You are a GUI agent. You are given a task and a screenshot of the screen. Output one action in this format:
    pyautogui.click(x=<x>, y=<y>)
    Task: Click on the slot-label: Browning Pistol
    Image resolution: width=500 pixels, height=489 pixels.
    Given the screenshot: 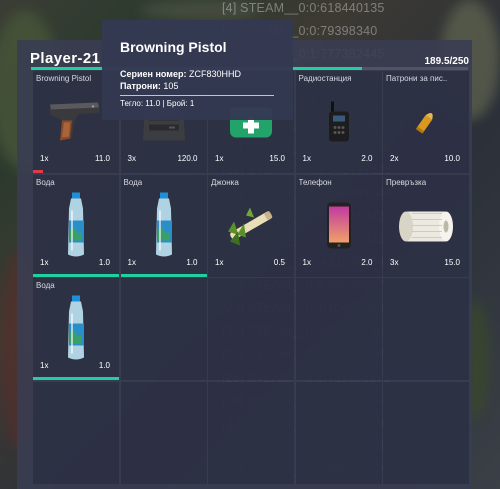 What is the action you would take?
    pyautogui.click(x=64, y=78)
    